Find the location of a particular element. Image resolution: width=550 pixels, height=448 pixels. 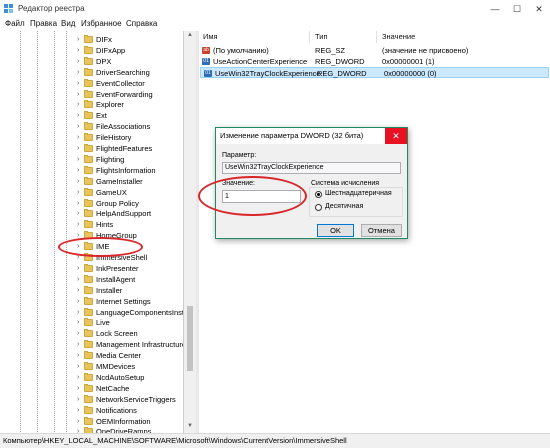

scroll-down-icon: ▼ is located at coordinates (190, 426).